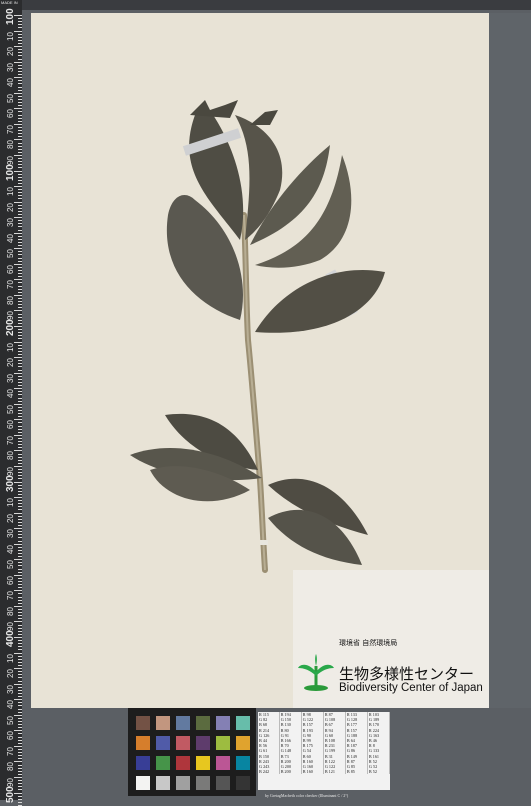 The height and width of the screenshot is (806, 531). What do you see at coordinates (192, 752) in the screenshot?
I see `color-checker` at bounding box center [192, 752].